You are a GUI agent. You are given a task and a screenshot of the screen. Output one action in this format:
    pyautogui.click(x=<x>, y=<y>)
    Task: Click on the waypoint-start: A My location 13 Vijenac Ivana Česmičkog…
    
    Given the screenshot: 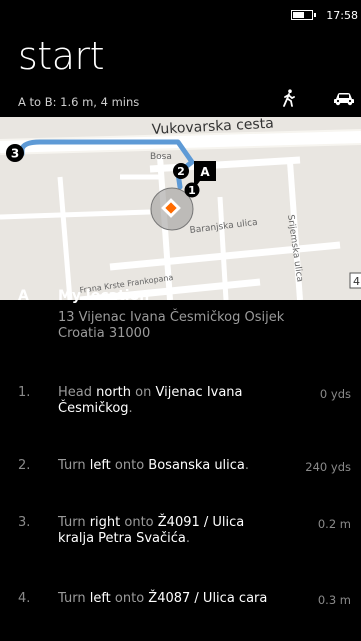 What is the action you would take?
    pyautogui.click(x=180, y=318)
    